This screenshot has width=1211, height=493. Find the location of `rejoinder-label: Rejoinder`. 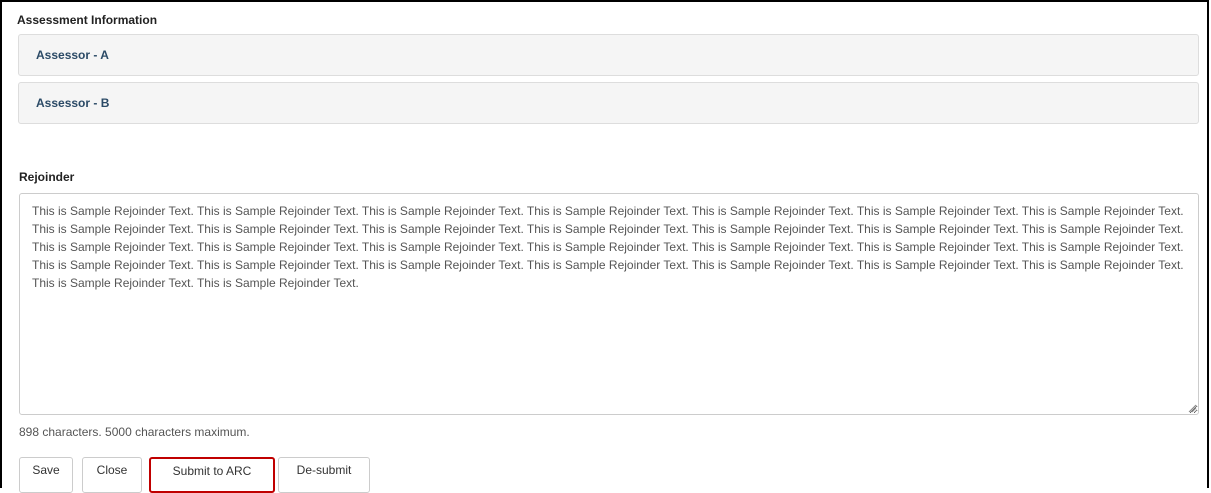

rejoinder-label: Rejoinder is located at coordinates (47, 177).